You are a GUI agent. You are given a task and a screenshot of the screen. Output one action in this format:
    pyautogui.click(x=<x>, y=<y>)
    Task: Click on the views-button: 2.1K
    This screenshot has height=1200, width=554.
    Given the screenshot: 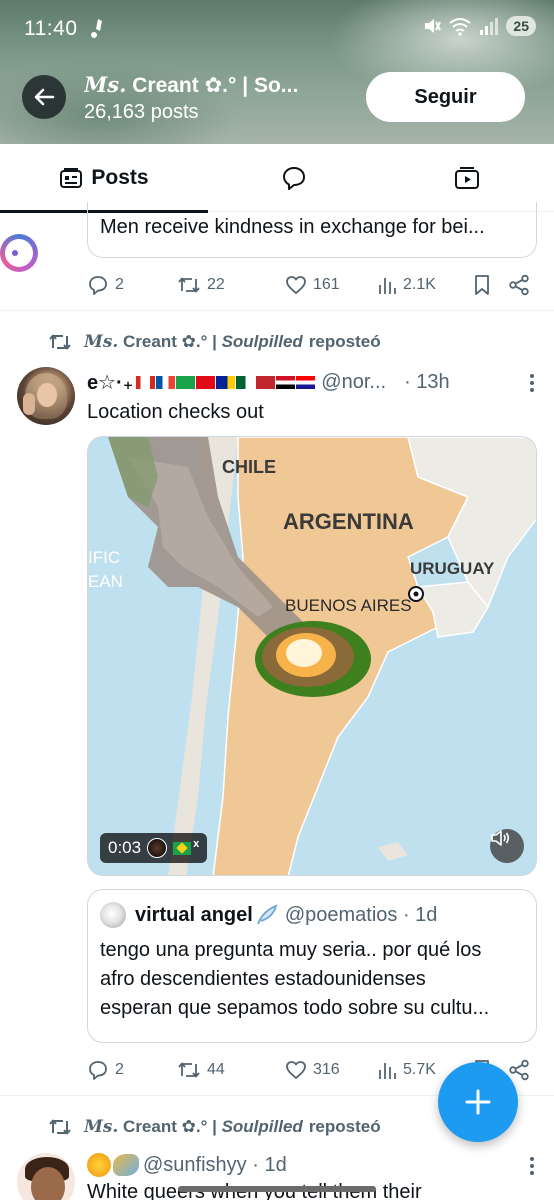 What is the action you would take?
    pyautogui.click(x=424, y=285)
    